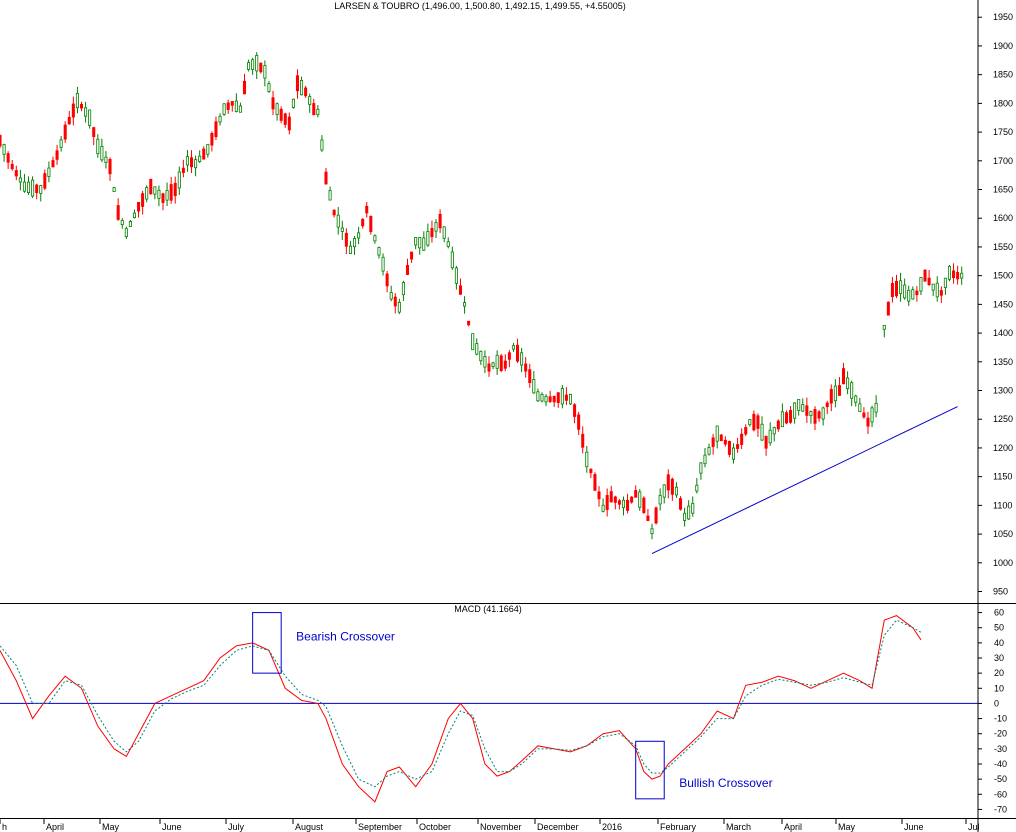 The image size is (1016, 832). Describe the element at coordinates (1000, 764) in the screenshot. I see `macd-y-tick-label: -40` at that location.